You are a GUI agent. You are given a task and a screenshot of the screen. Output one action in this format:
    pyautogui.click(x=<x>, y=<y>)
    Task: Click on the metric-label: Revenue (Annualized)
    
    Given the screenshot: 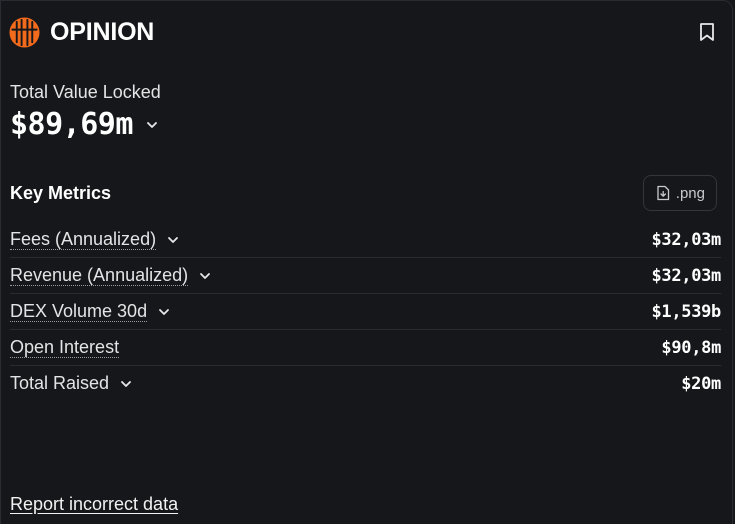 What is the action you would take?
    pyautogui.click(x=99, y=275)
    